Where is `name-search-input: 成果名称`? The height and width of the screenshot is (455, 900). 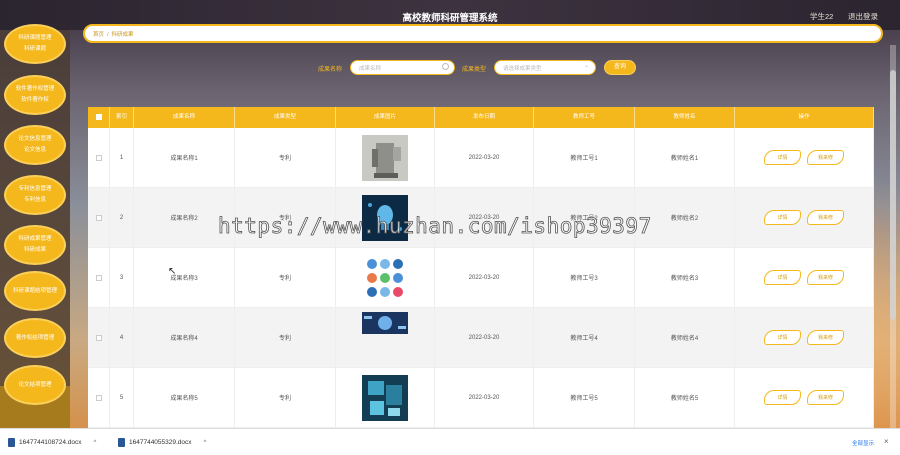 name-search-input: 成果名称 is located at coordinates (402, 67).